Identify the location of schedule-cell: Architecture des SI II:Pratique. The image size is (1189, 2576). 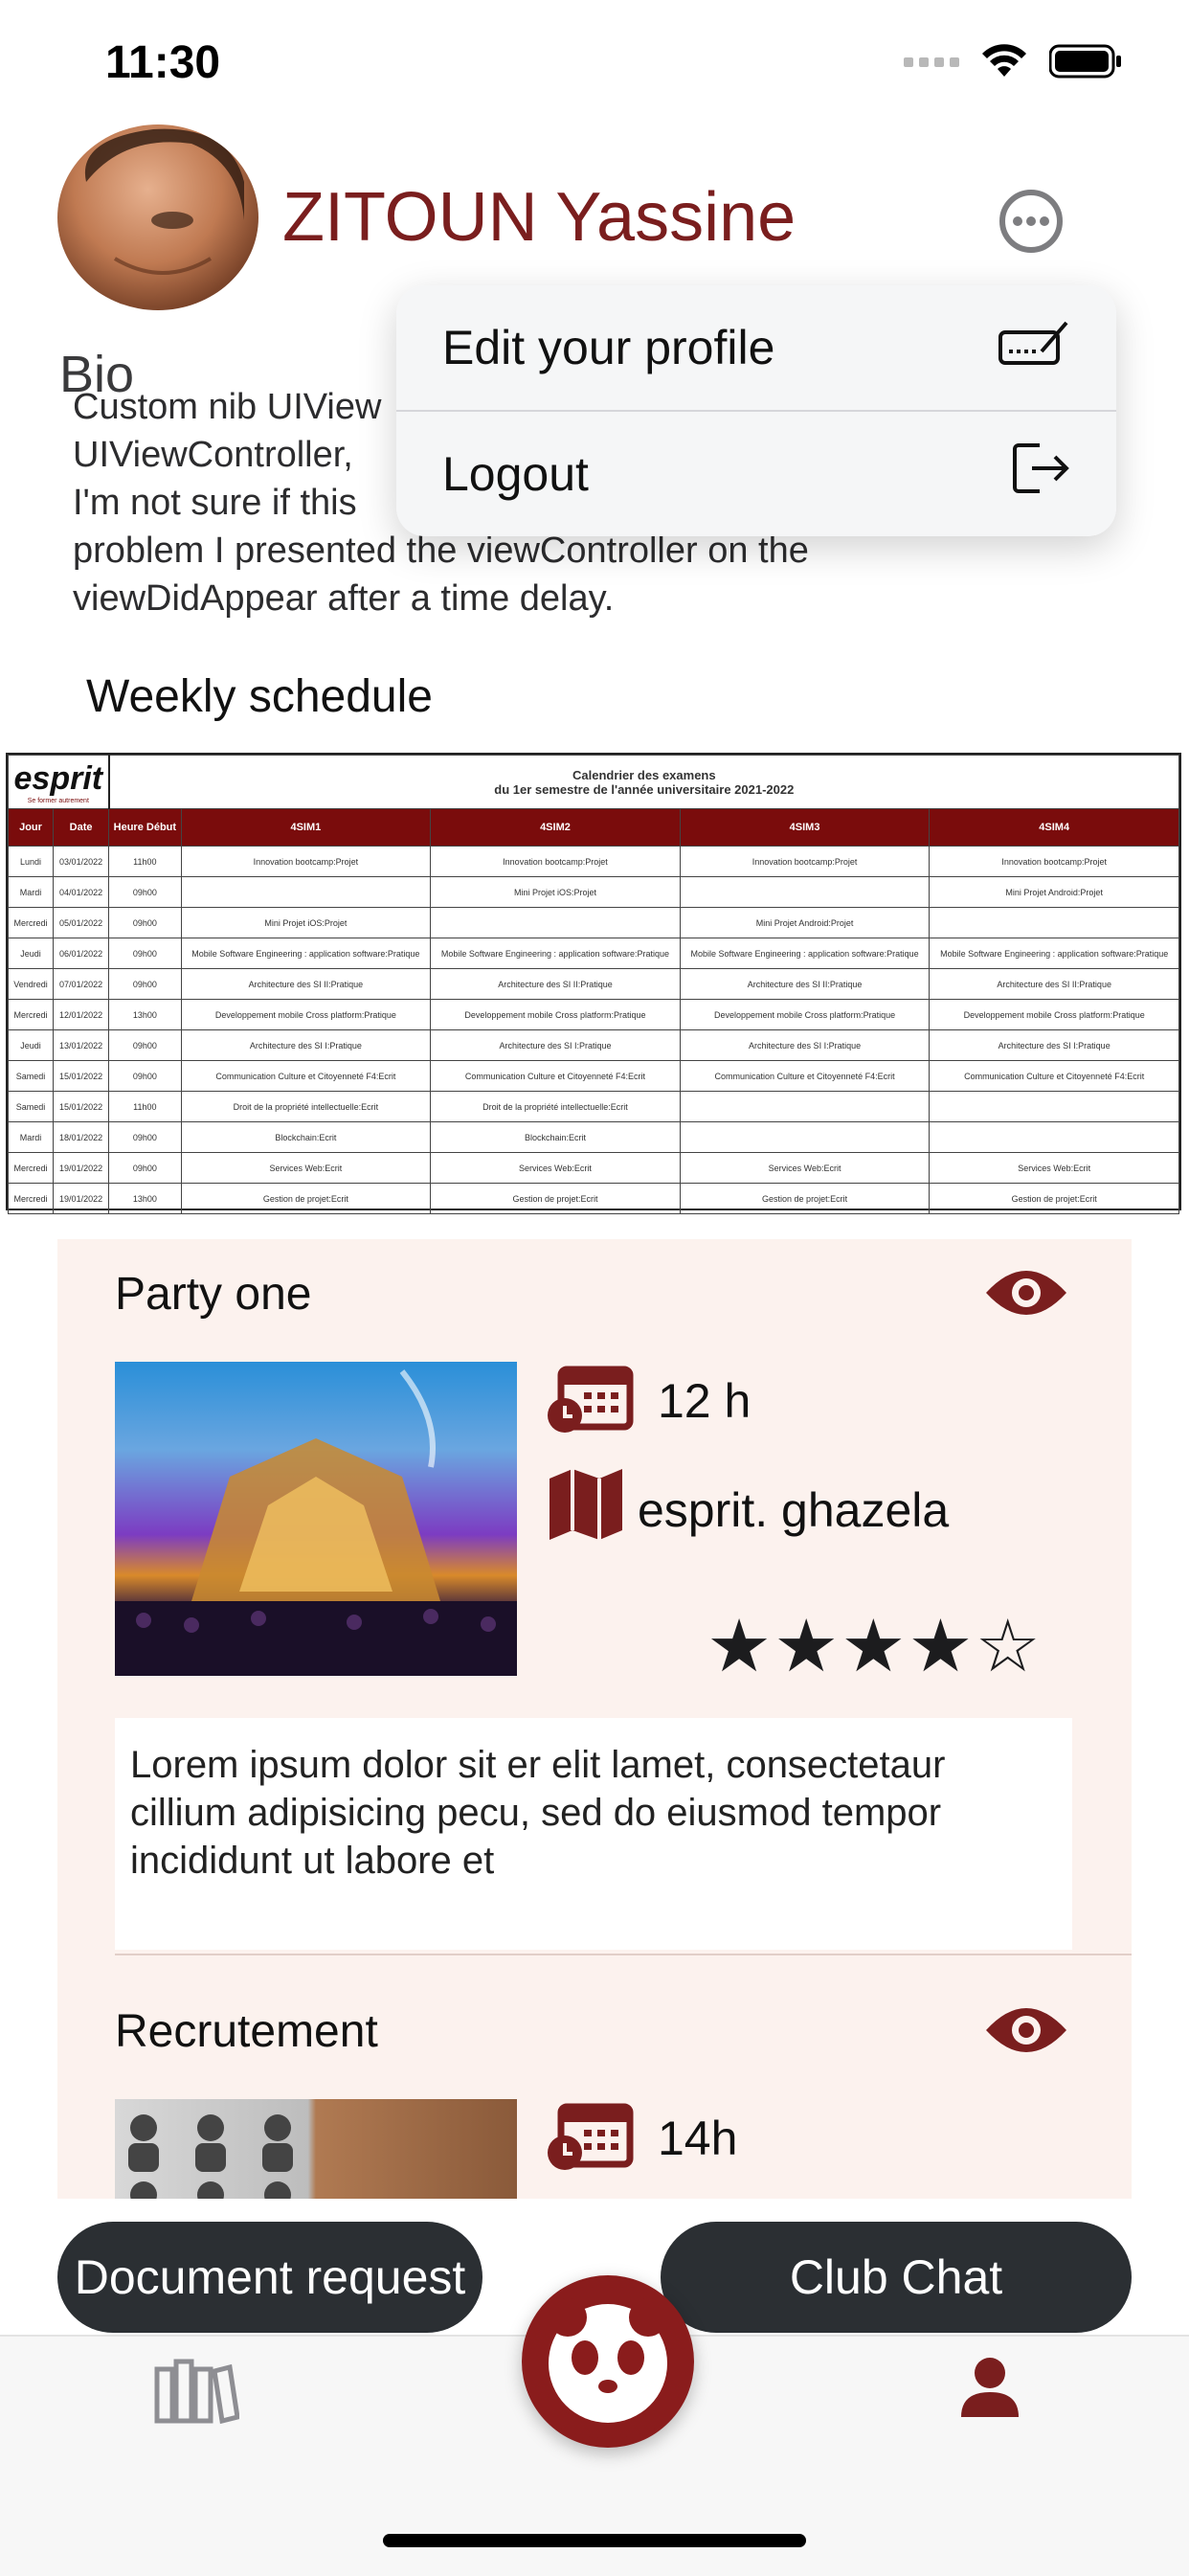
(805, 984).